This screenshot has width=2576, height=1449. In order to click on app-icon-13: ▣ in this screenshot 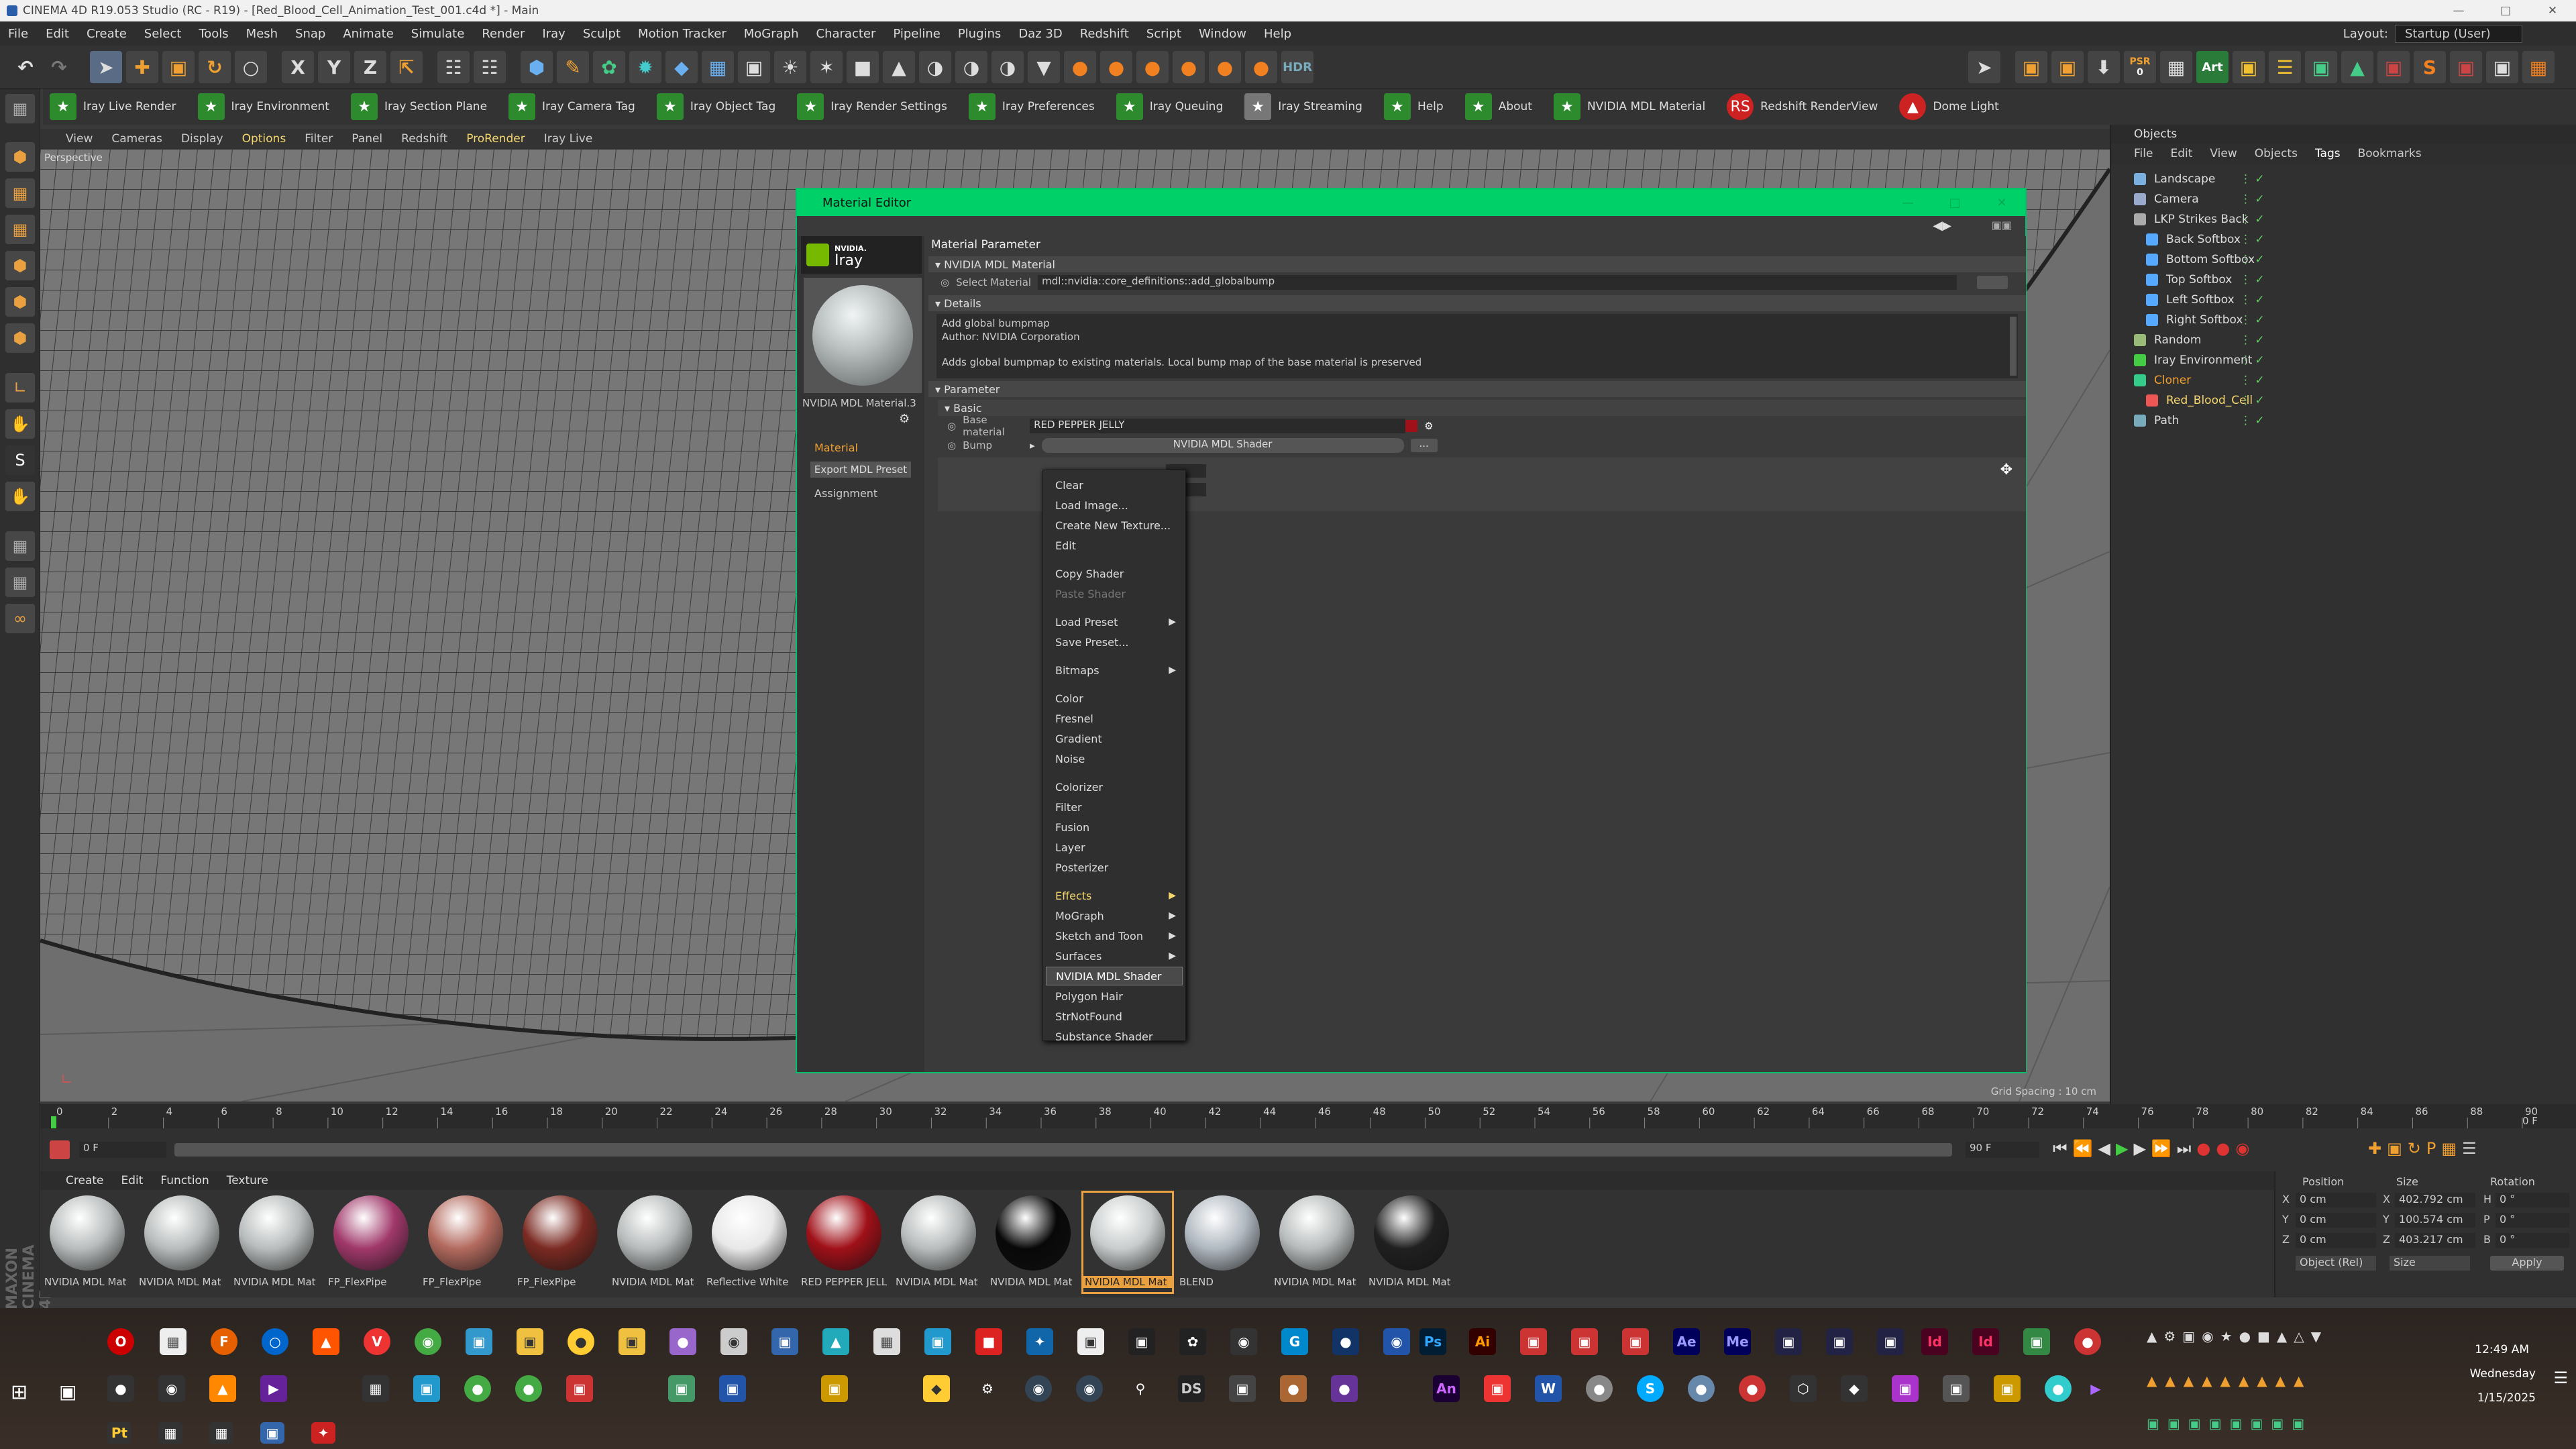, I will do `click(1141, 1341)`.